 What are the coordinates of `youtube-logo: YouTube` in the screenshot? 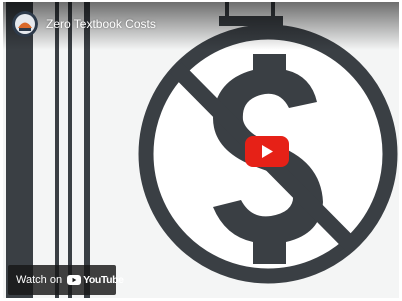 It's located at (95, 280).